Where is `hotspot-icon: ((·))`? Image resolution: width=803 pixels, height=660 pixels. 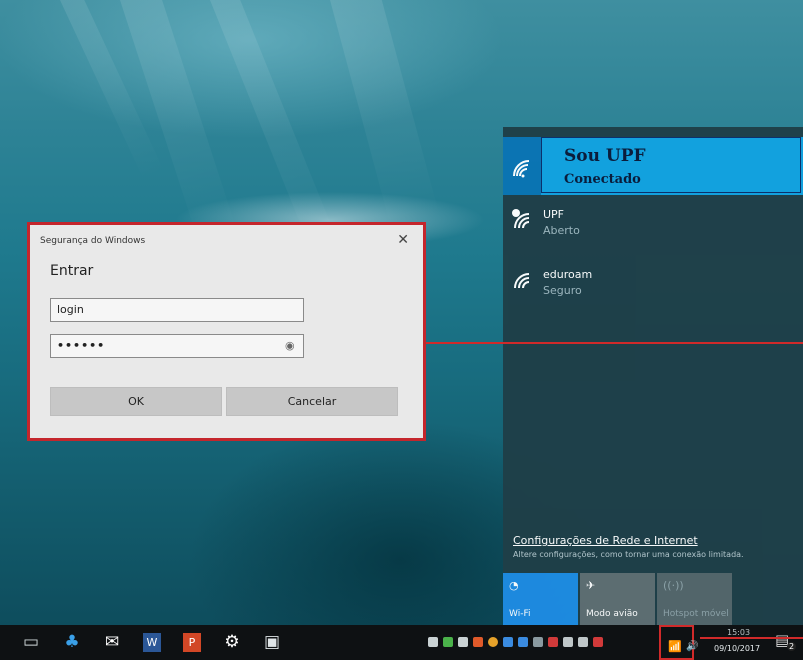 hotspot-icon: ((·)) is located at coordinates (673, 585).